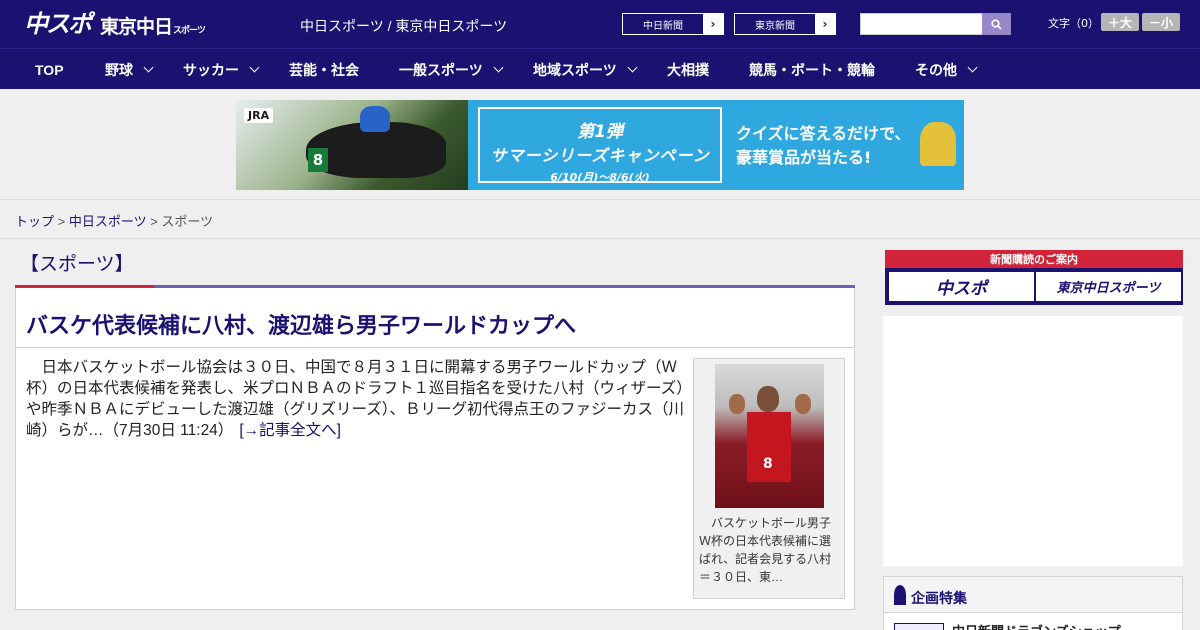  I want to click on nav-item-baseball: 野球, so click(129, 69).